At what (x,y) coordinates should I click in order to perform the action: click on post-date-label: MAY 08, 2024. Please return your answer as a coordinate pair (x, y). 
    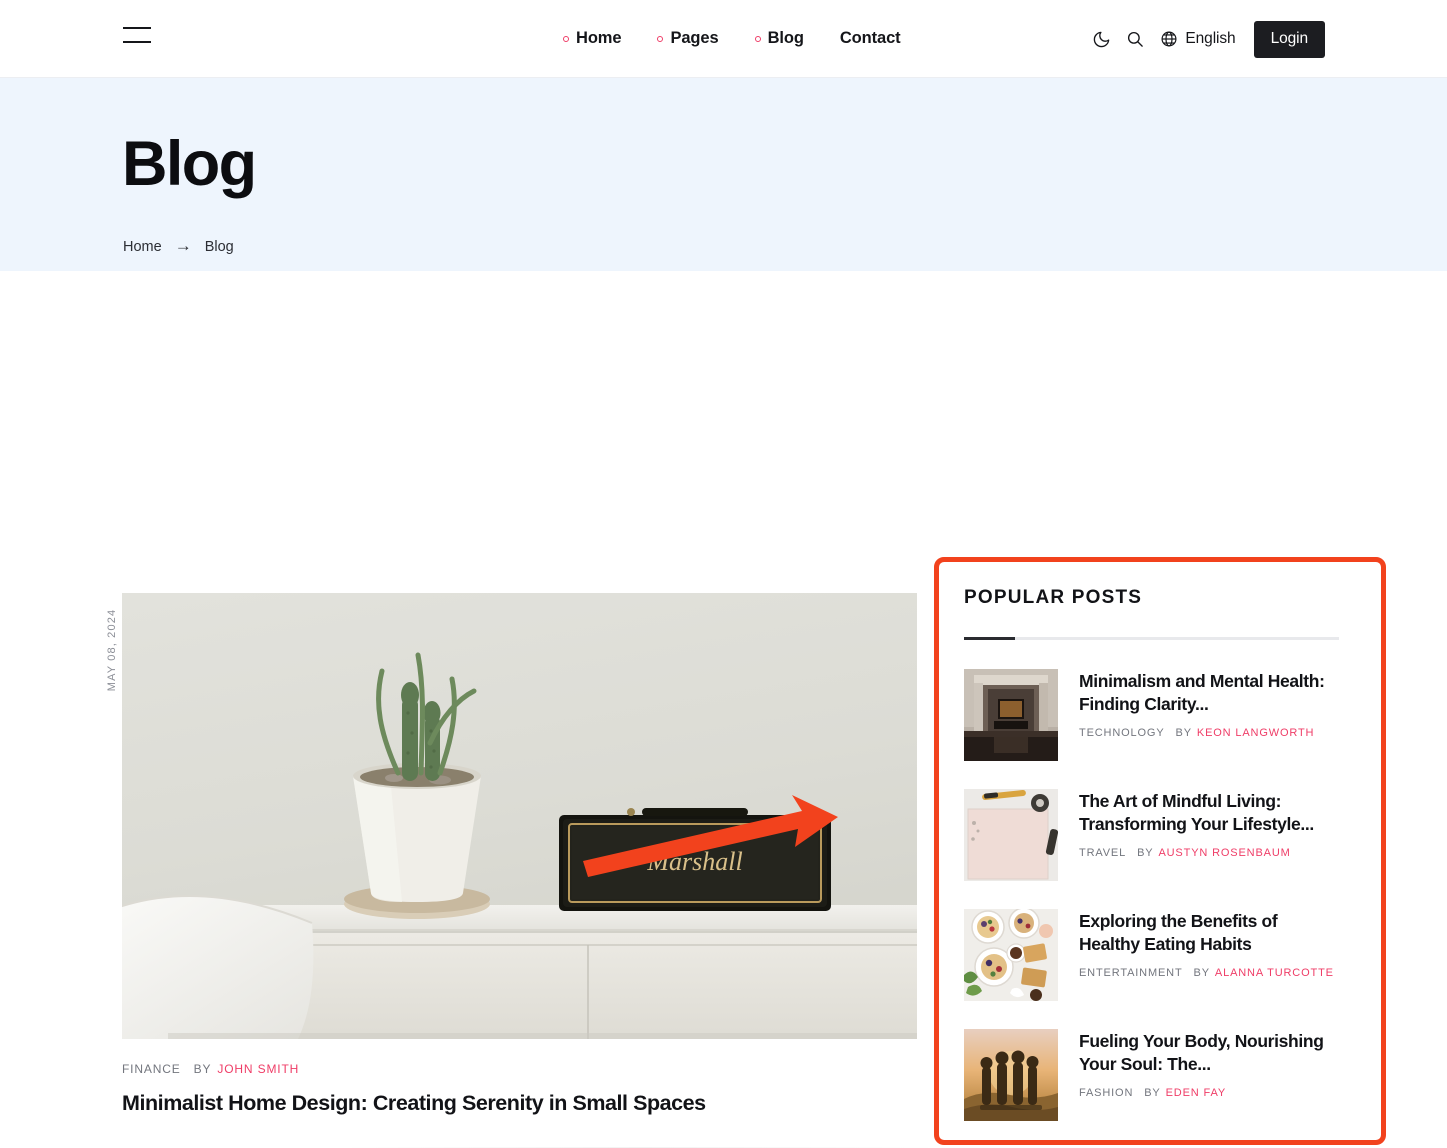
    Looking at the image, I should click on (112, 650).